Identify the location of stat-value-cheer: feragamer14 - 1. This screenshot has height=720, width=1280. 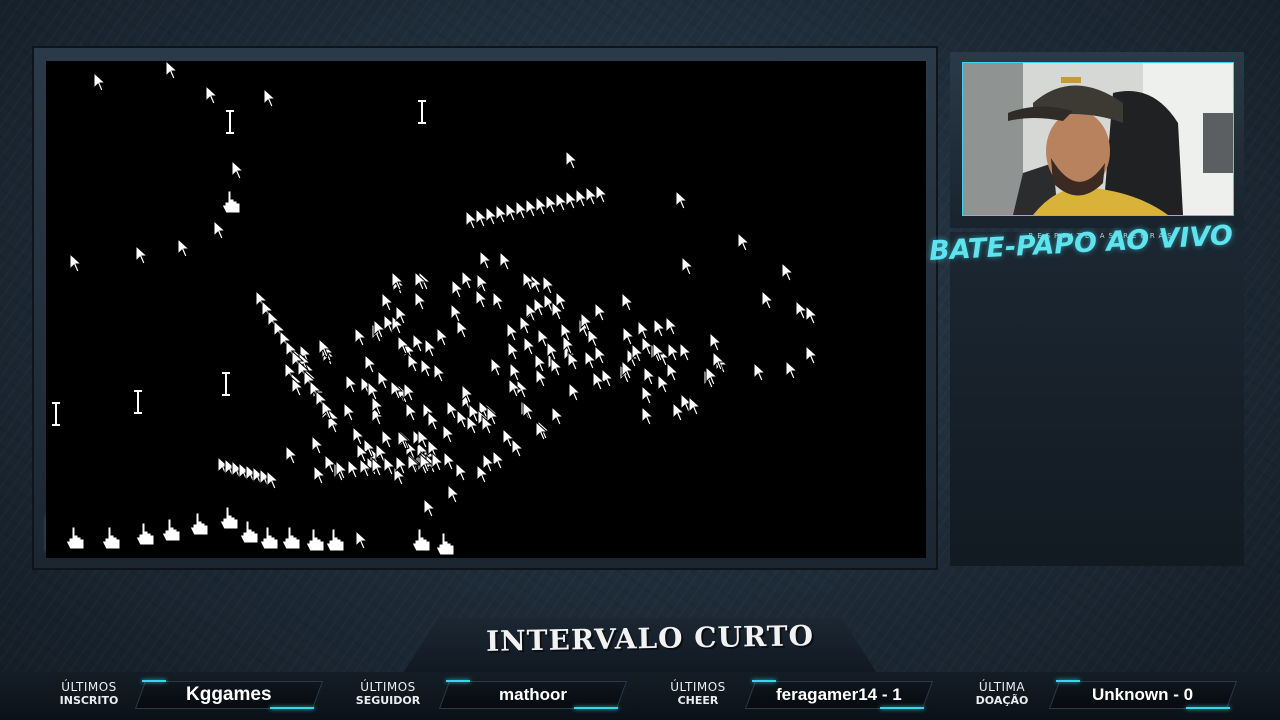
(839, 695).